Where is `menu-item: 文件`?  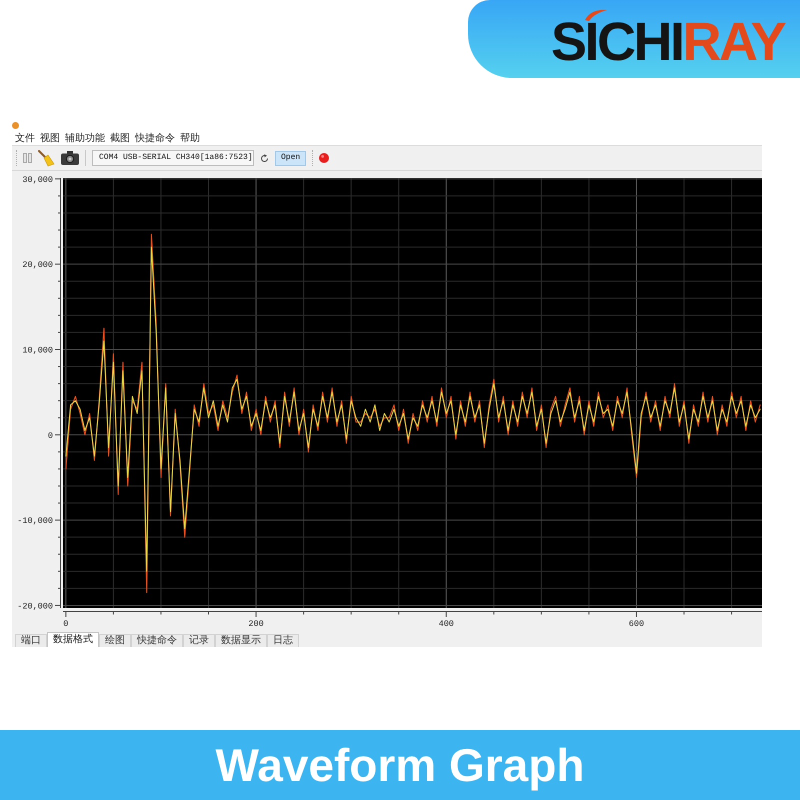 menu-item: 文件 is located at coordinates (25, 139).